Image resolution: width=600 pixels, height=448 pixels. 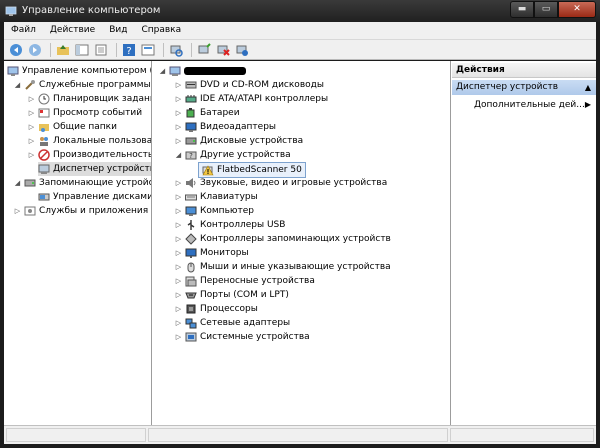 What do you see at coordinates (242, 337) in the screenshot?
I see `device-category-system: ▷ Системные устройства` at bounding box center [242, 337].